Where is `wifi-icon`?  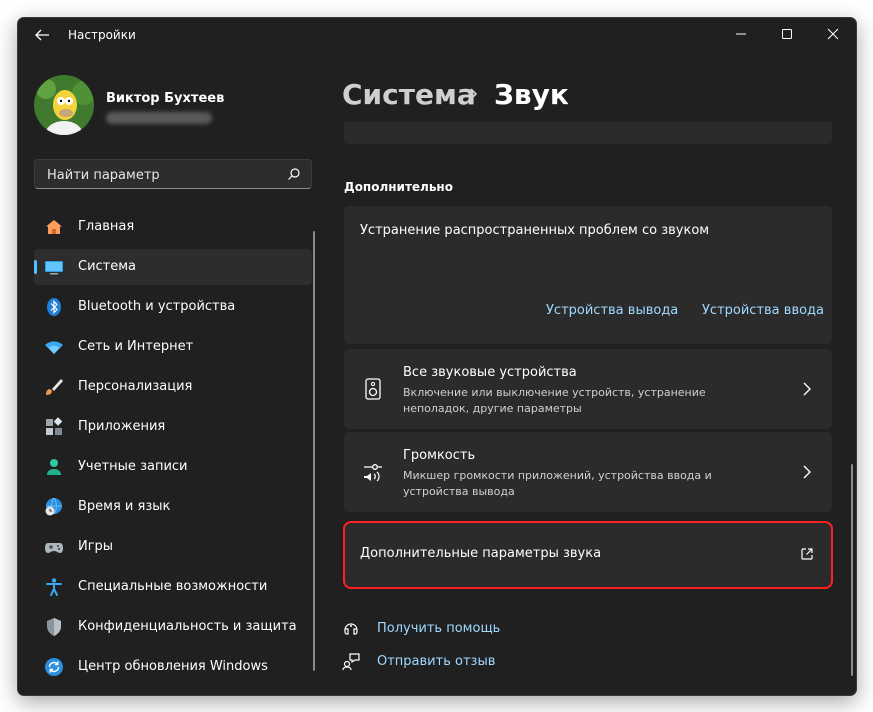
wifi-icon is located at coordinates (54, 347).